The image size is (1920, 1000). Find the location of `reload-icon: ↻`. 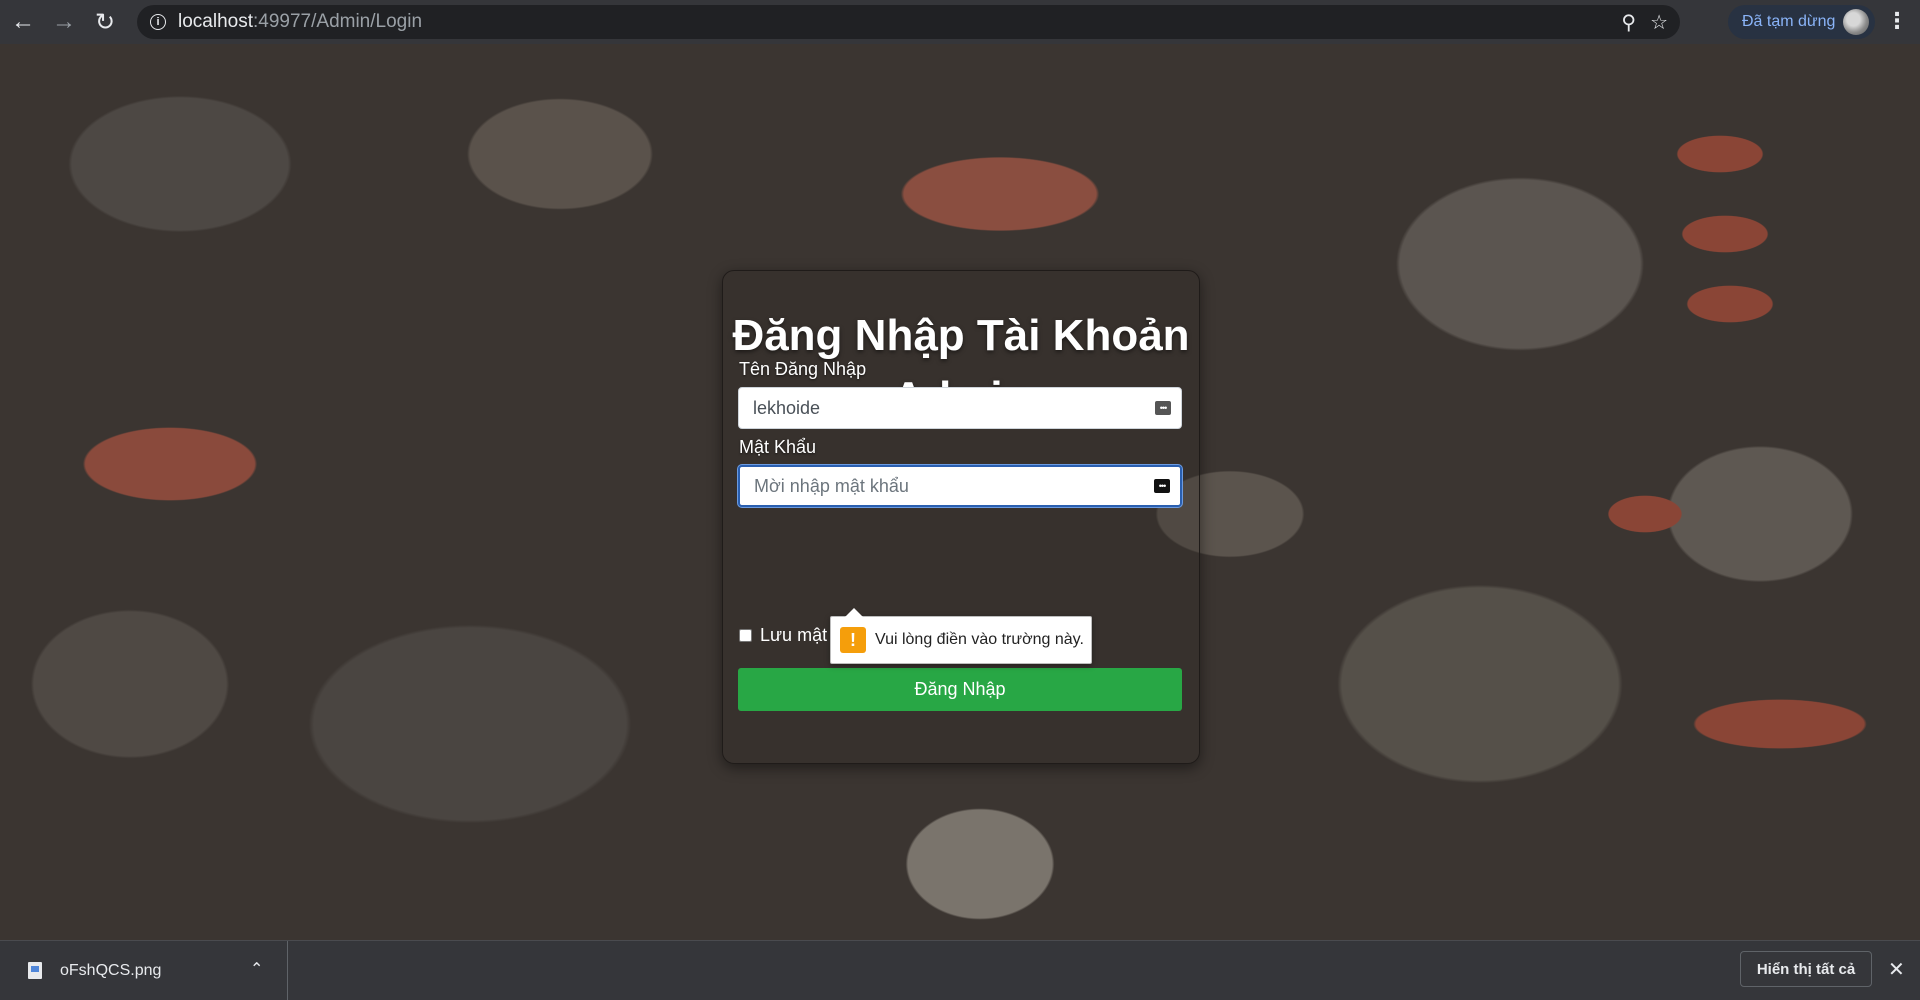

reload-icon: ↻ is located at coordinates (105, 22).